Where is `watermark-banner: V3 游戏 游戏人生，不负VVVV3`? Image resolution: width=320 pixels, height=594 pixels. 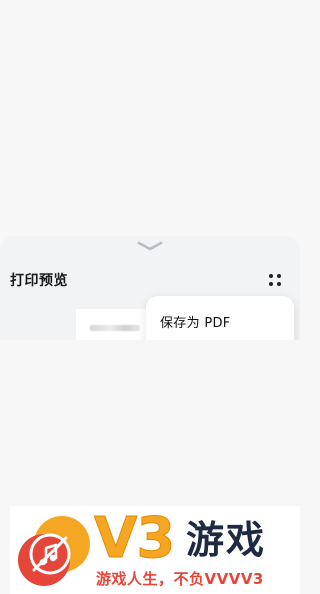 watermark-banner: V3 游戏 游戏人生，不负VVVV3 is located at coordinates (155, 550).